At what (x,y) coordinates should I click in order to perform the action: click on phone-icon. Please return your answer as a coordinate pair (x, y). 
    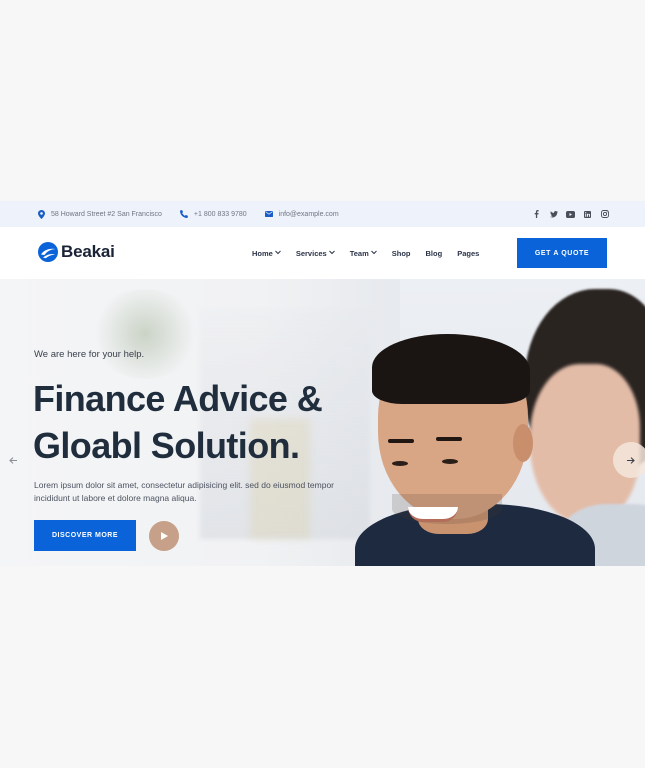
    Looking at the image, I should click on (184, 214).